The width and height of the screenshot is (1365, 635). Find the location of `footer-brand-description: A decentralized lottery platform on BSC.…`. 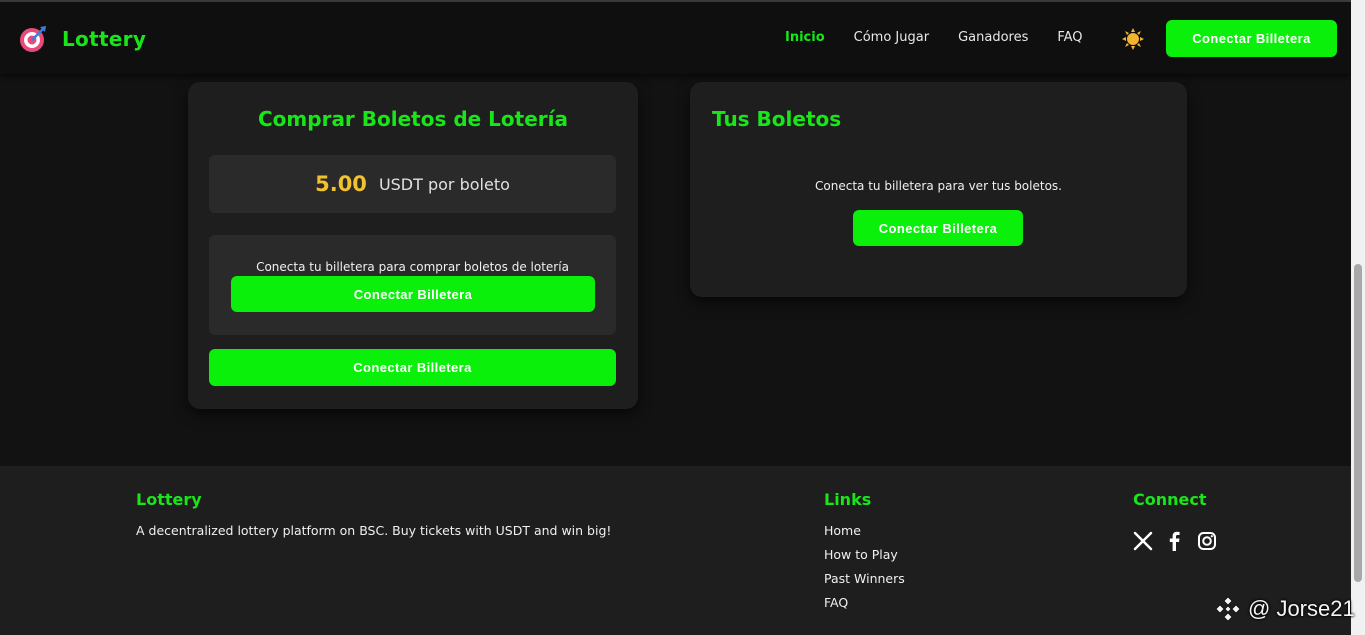

footer-brand-description: A decentralized lottery platform on BSC.… is located at coordinates (374, 530).